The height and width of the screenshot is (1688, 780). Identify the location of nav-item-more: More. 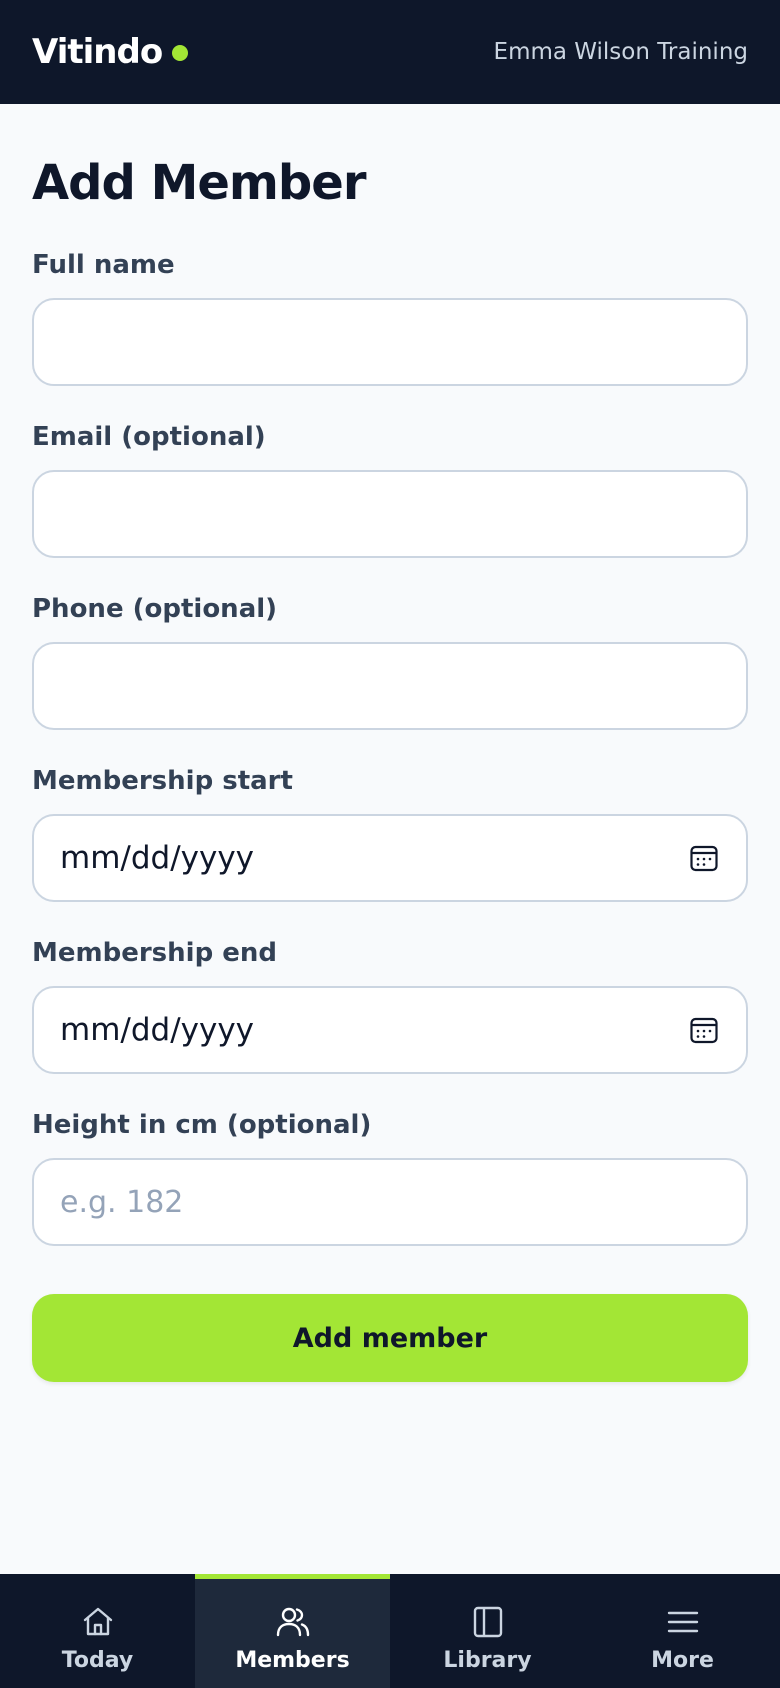
(682, 1631).